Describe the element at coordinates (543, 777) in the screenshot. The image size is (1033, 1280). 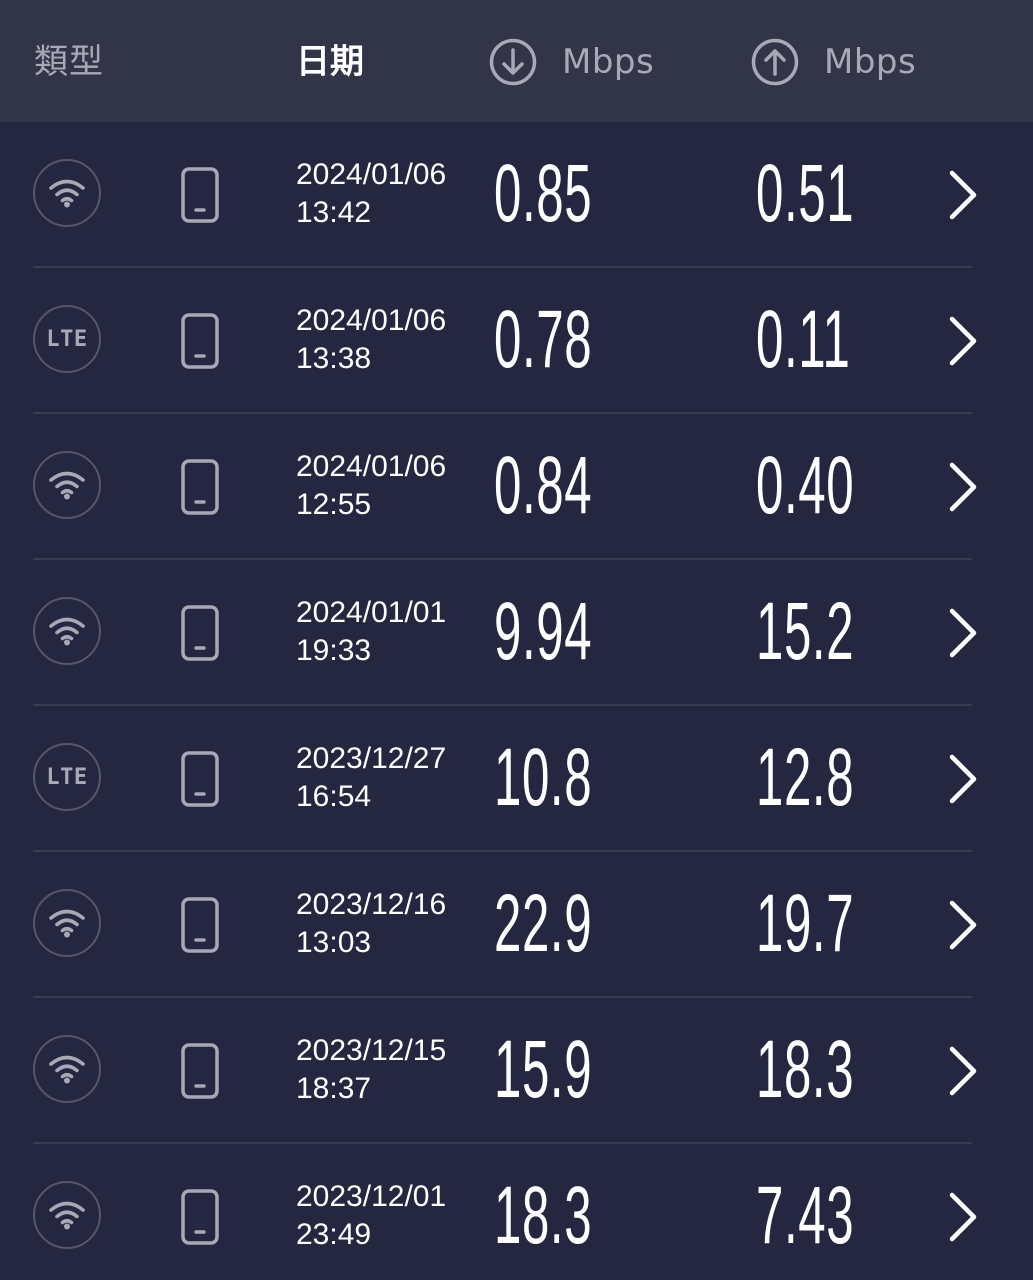
I see `download-speed-value: 10.8` at that location.